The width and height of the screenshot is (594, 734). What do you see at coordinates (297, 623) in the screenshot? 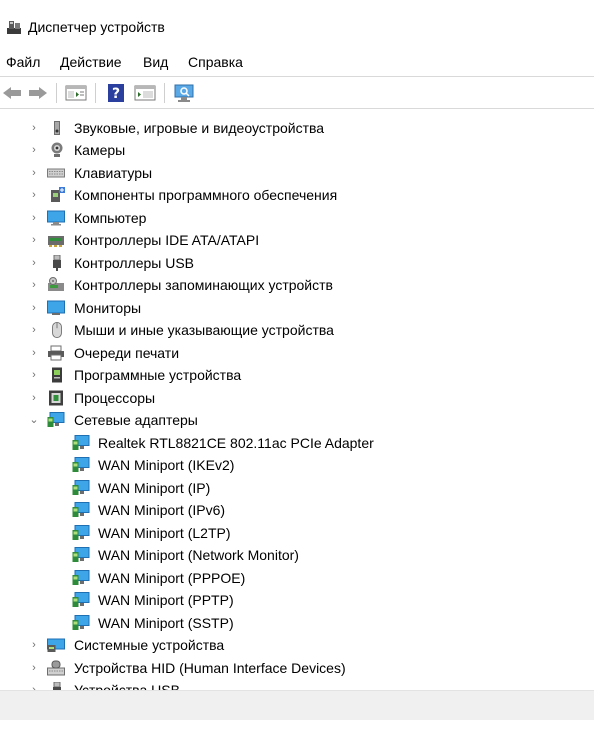
I see `network-adapter-item: WAN Miniport (SSTP)` at bounding box center [297, 623].